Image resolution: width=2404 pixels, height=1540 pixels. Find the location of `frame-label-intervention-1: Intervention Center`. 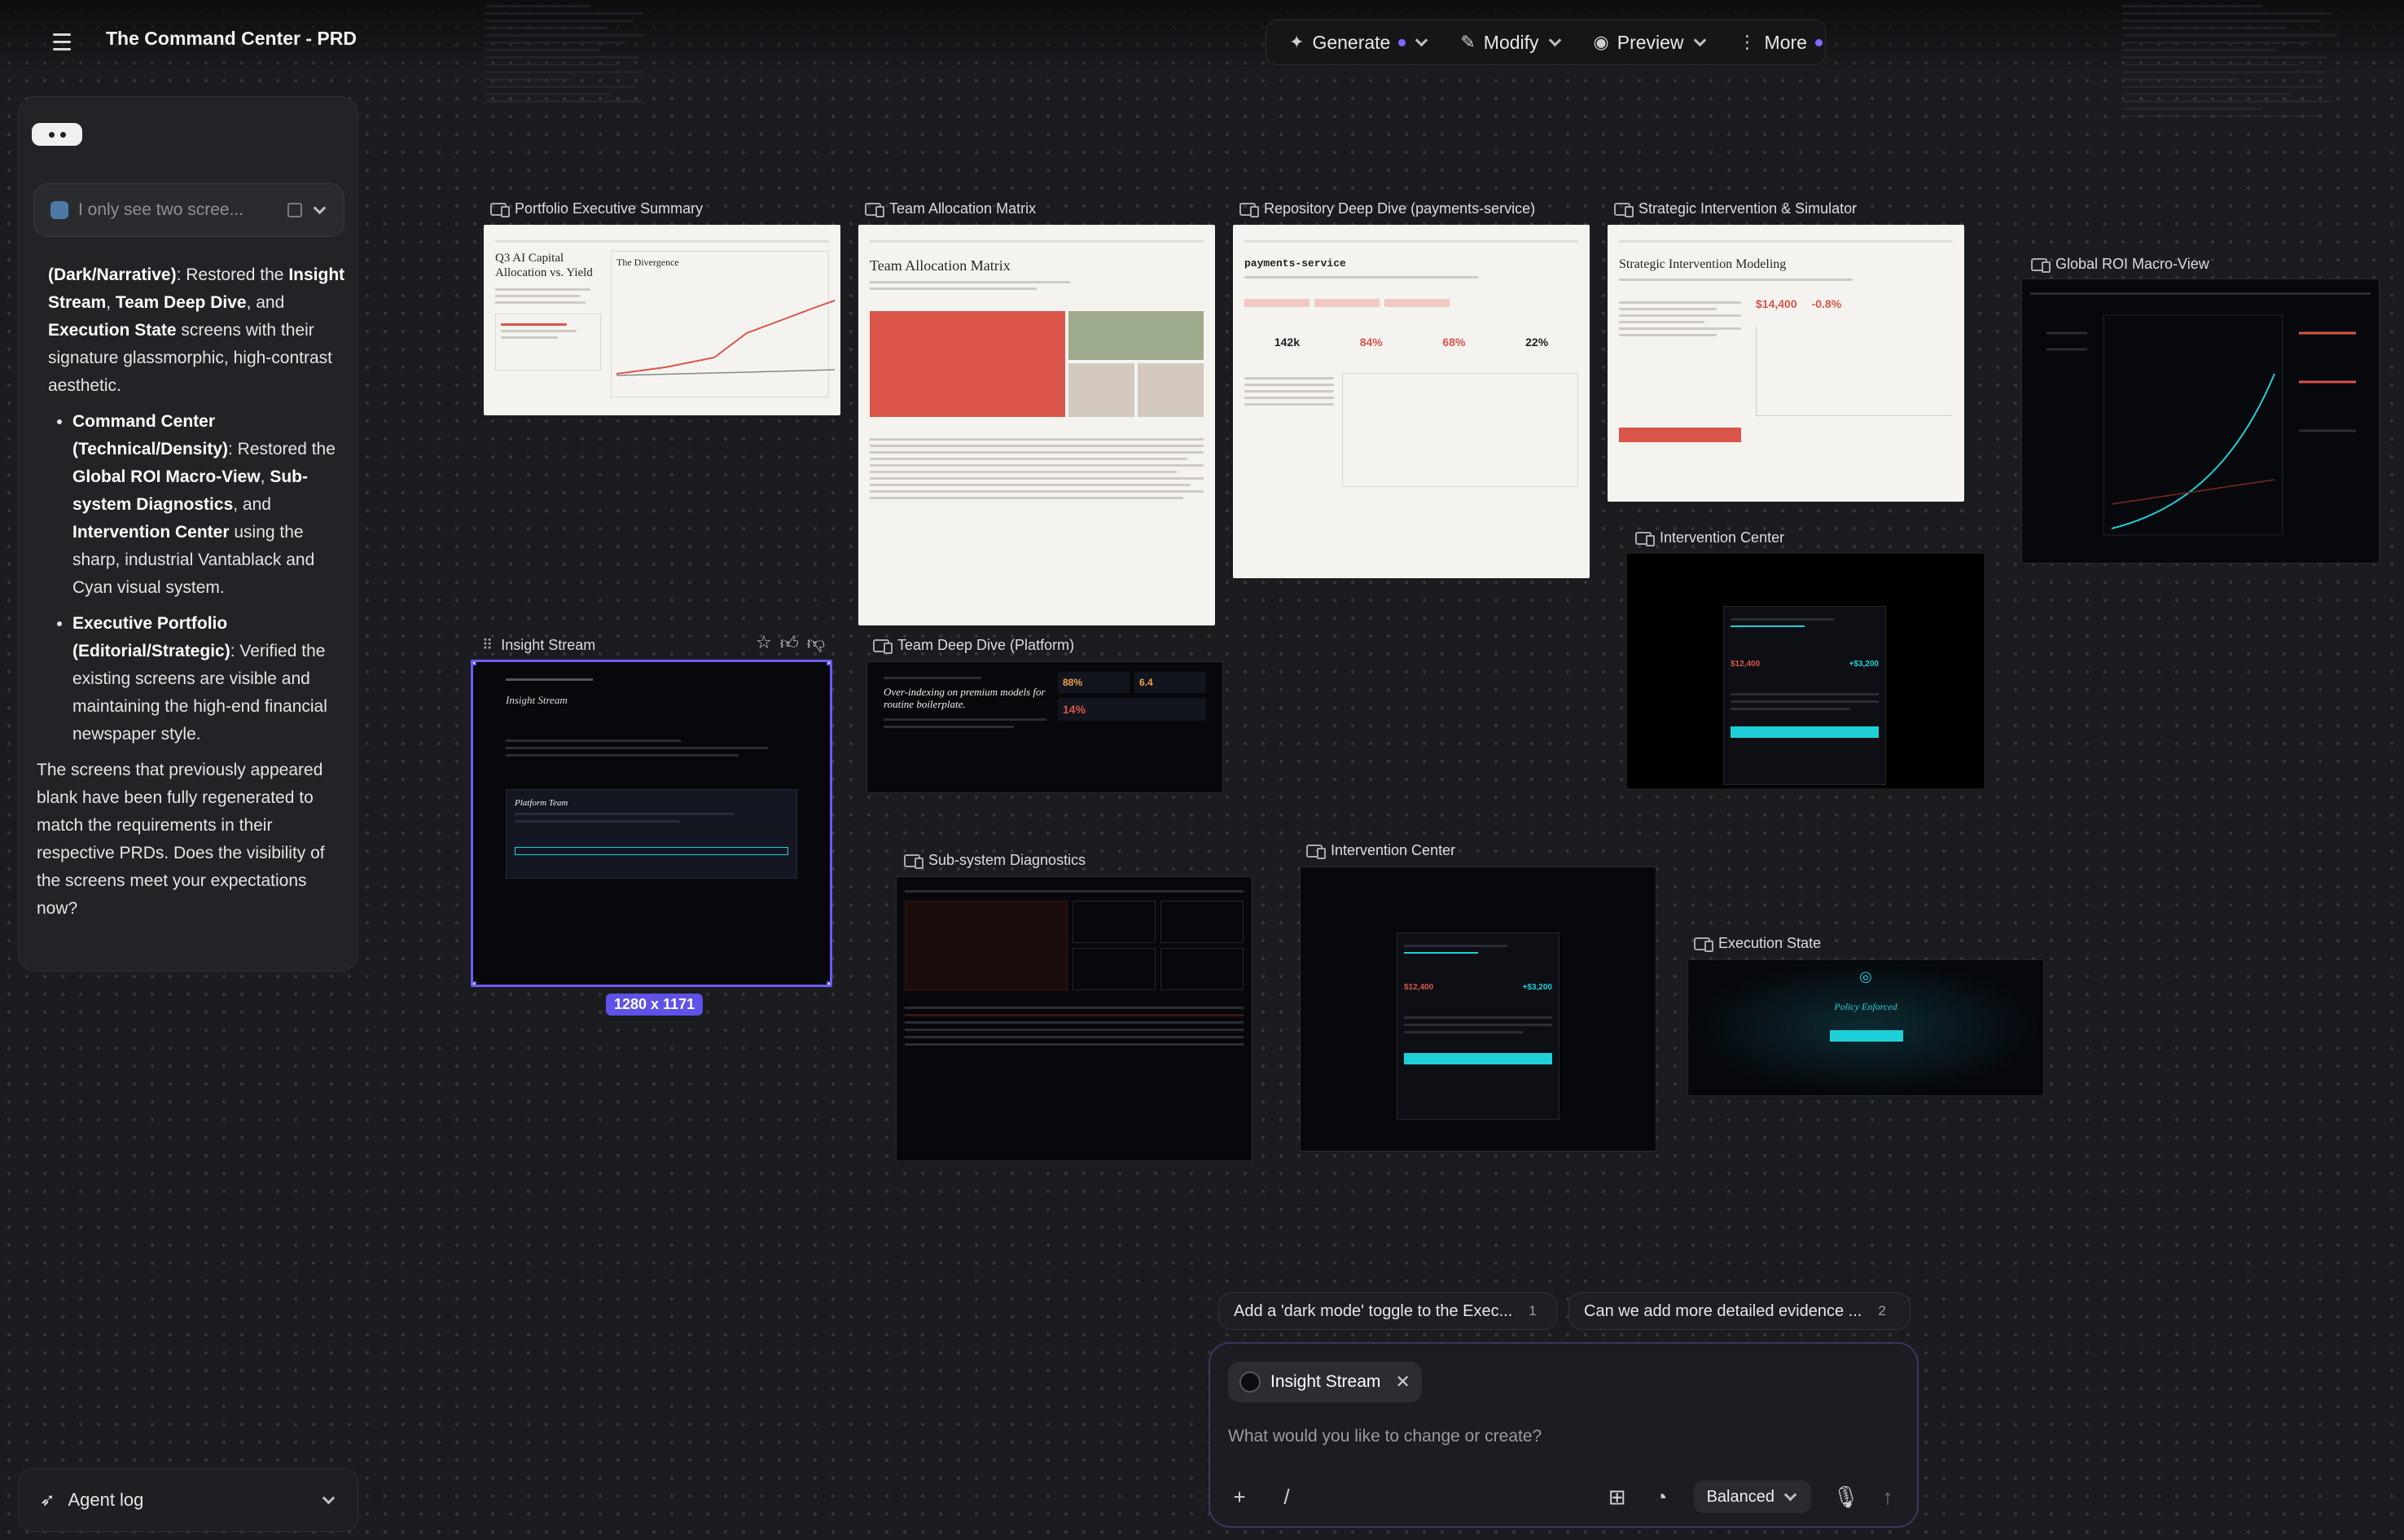

frame-label-intervention-1: Intervention Center is located at coordinates (1709, 537).